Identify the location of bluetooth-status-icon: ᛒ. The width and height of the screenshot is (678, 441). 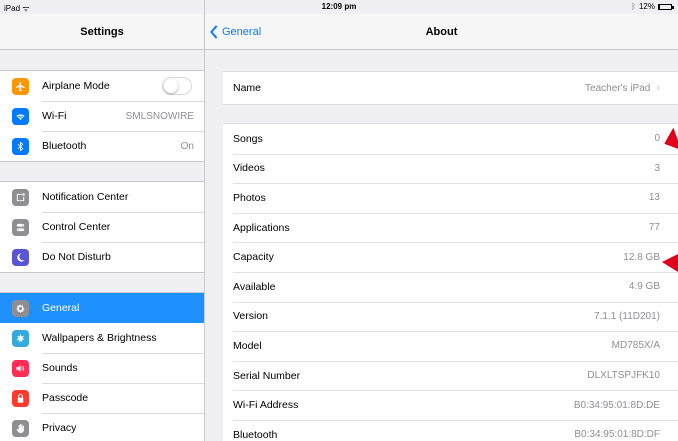
(633, 6).